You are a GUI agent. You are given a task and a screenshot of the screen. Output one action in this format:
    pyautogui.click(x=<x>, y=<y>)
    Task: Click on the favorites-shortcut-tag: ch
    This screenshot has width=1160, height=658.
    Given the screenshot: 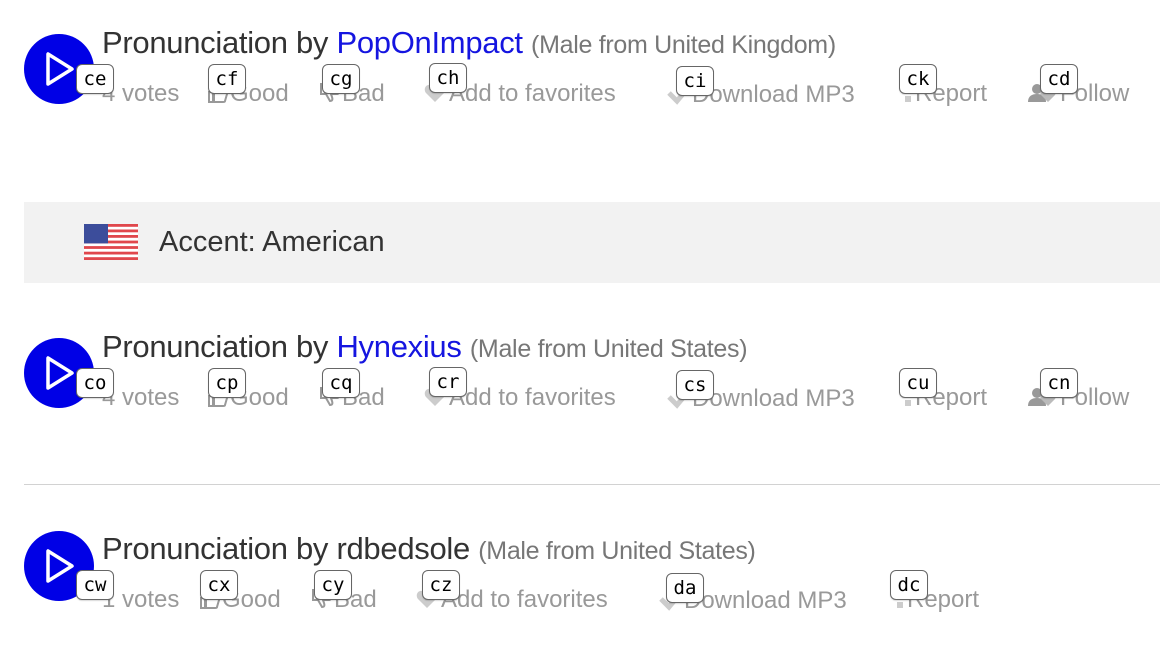 What is the action you would take?
    pyautogui.click(x=448, y=78)
    